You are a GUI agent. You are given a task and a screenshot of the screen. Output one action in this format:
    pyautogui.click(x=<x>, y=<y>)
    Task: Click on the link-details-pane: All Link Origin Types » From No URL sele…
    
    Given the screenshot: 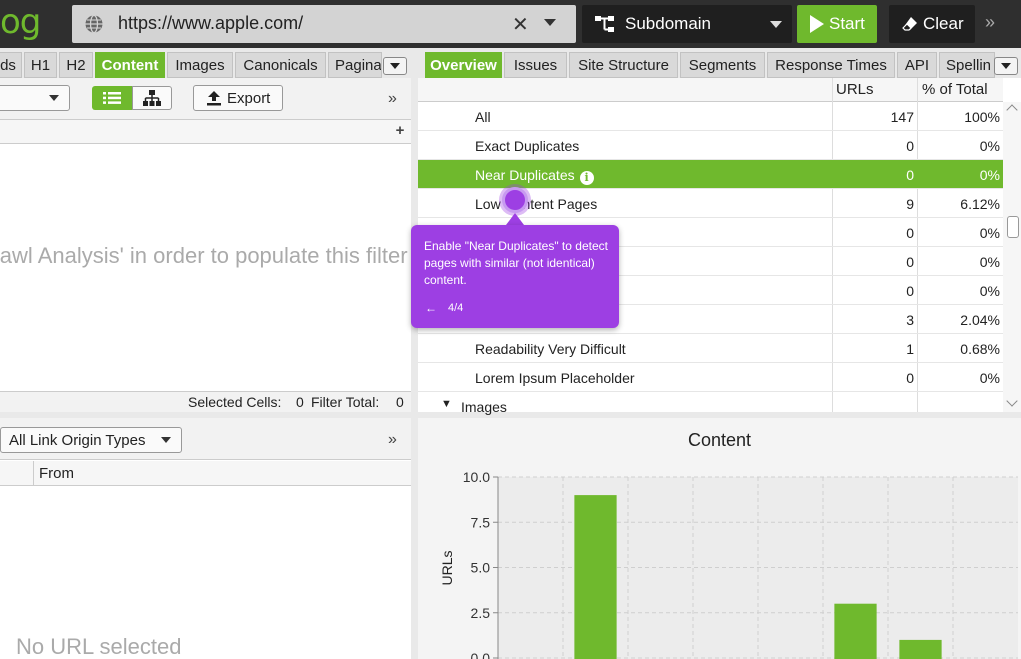 What is the action you would take?
    pyautogui.click(x=205, y=538)
    